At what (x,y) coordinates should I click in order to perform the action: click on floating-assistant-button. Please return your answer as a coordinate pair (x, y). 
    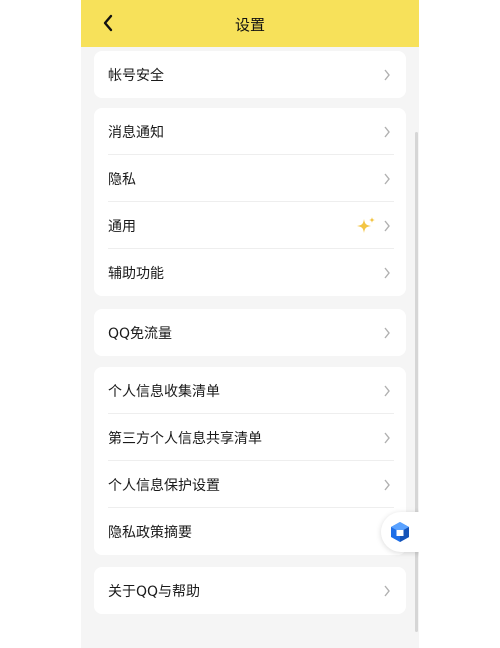
    Looking at the image, I should click on (400, 532).